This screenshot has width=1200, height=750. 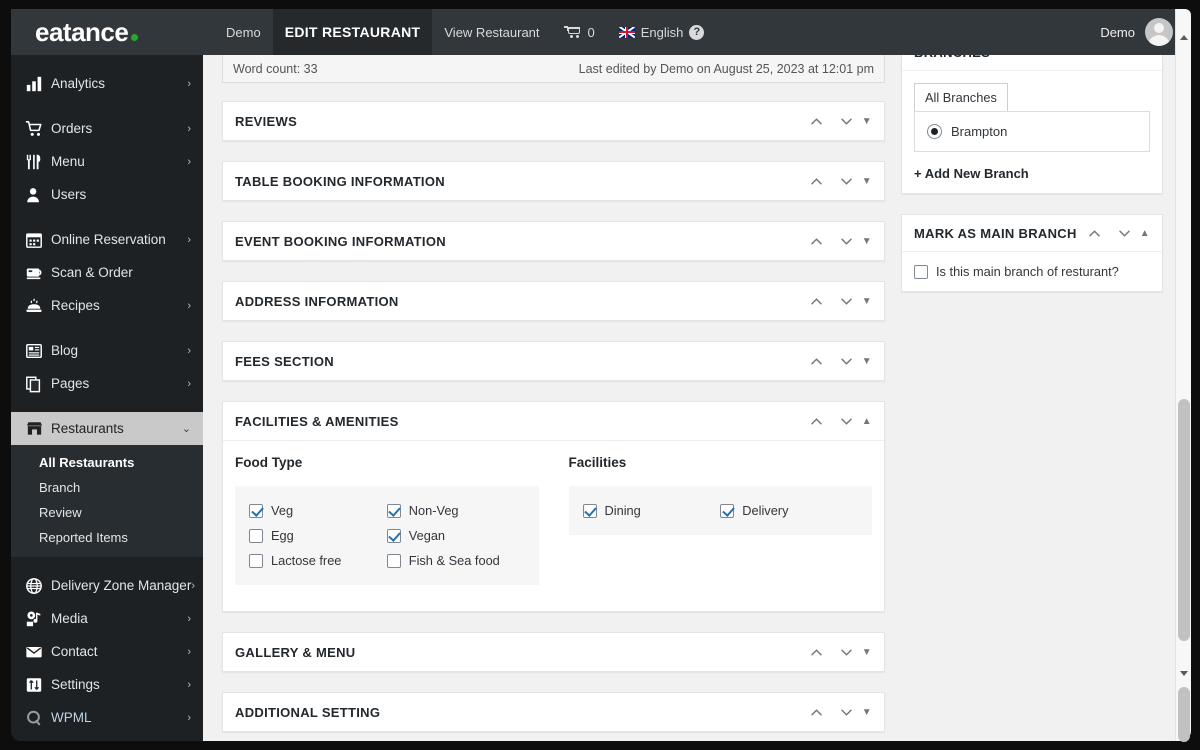 I want to click on submenu-item-reported-items: Reported Items, so click(x=107, y=537).